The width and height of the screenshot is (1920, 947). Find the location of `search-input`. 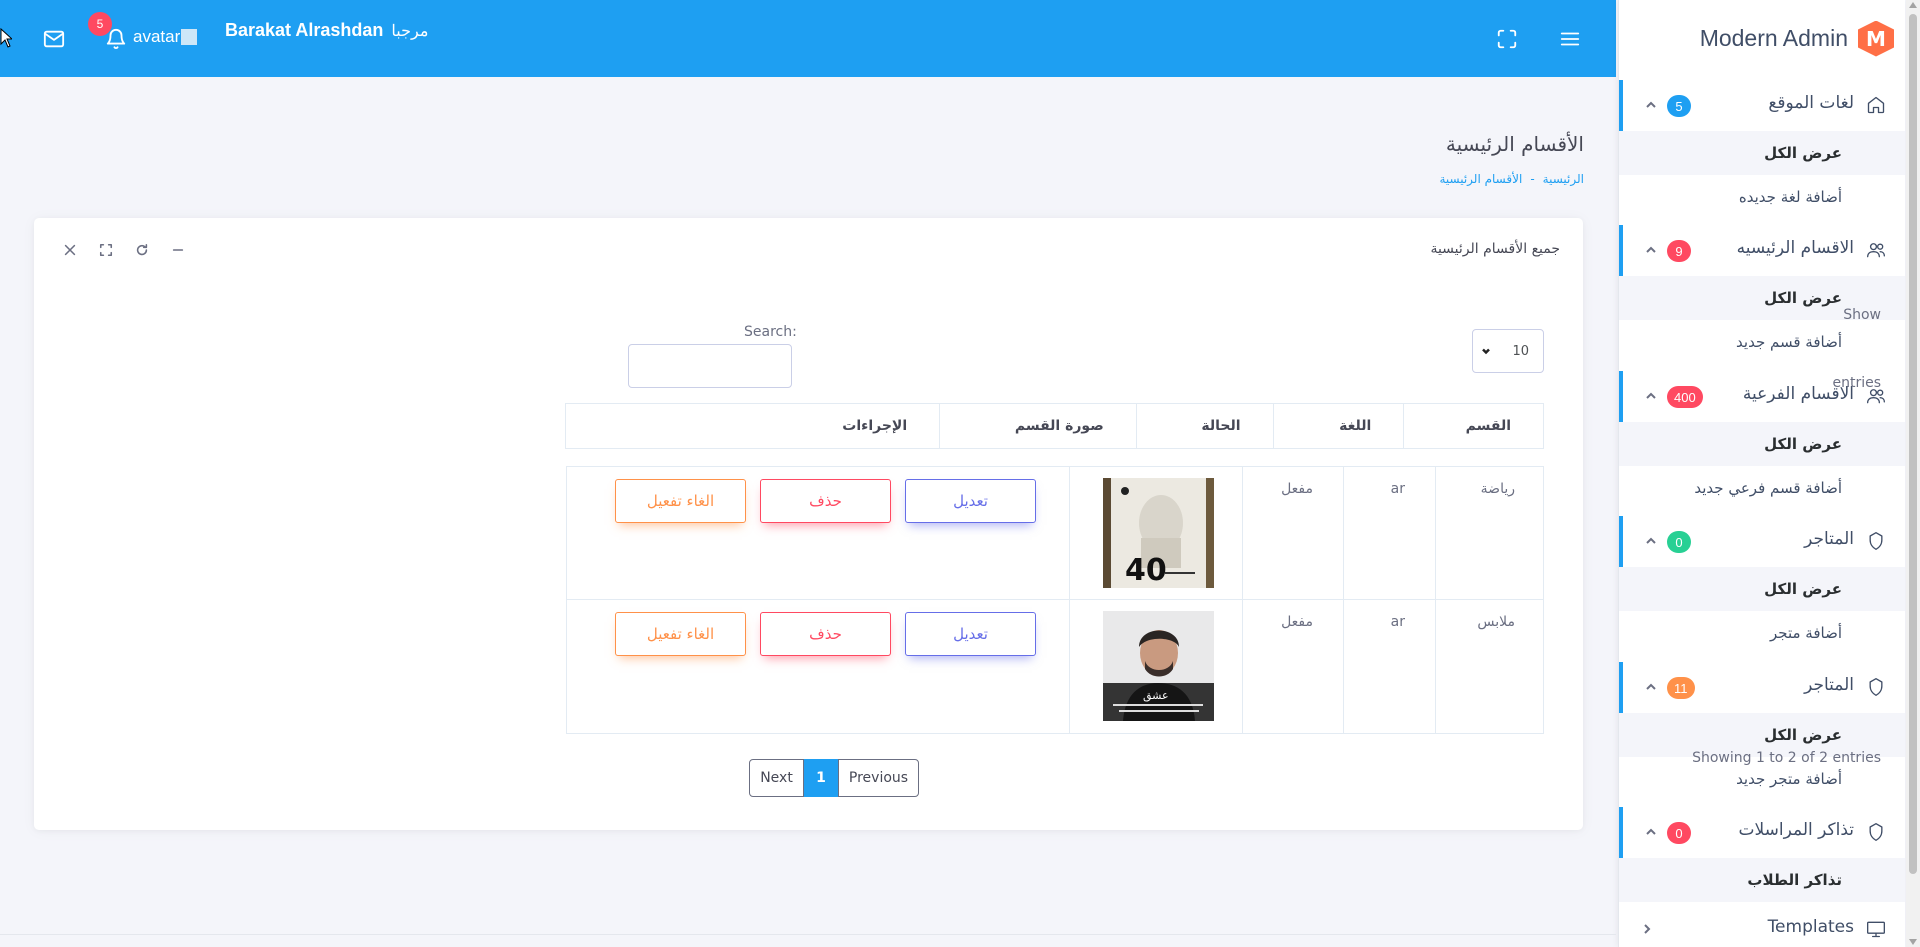

search-input is located at coordinates (710, 366).